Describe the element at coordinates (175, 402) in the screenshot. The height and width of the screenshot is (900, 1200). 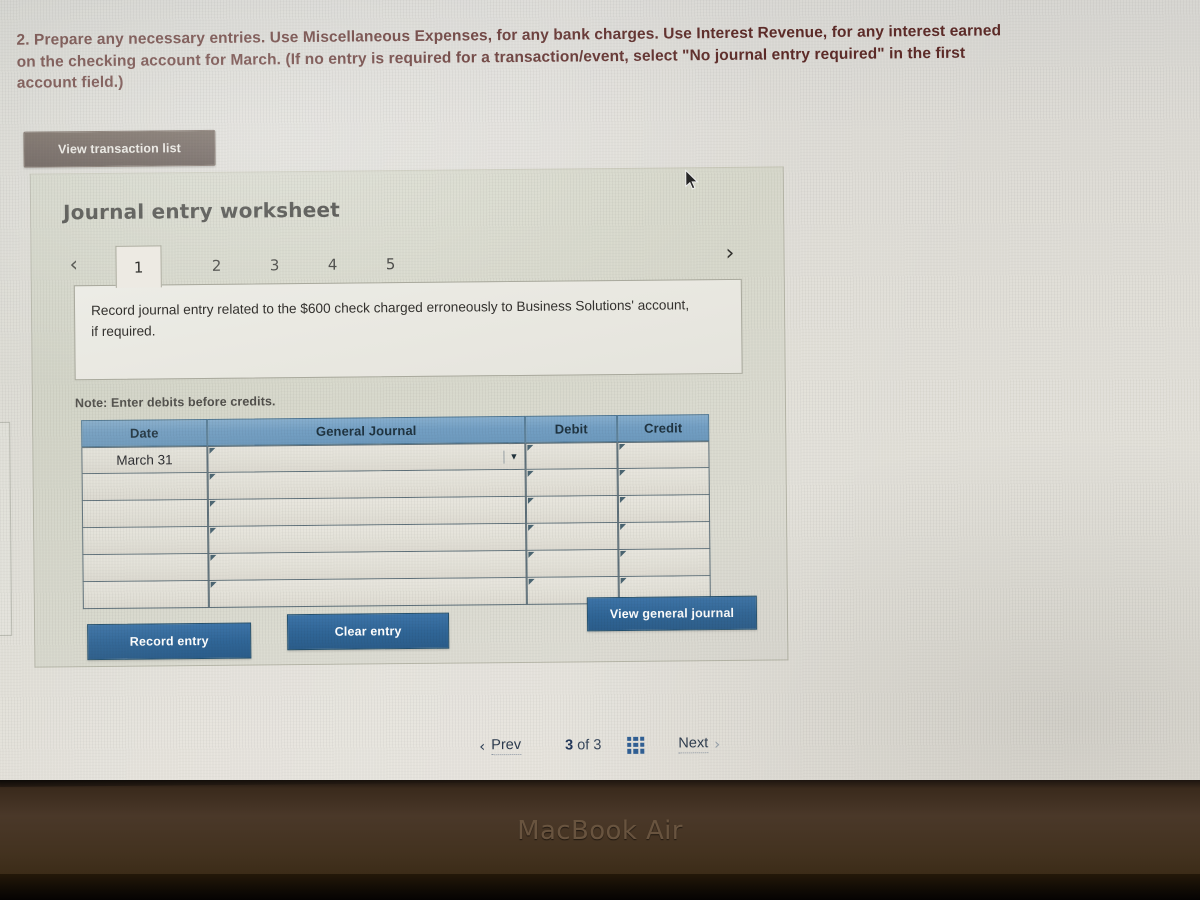
I see `debits-before-credits-note: Note: Enter debits before credits.` at that location.